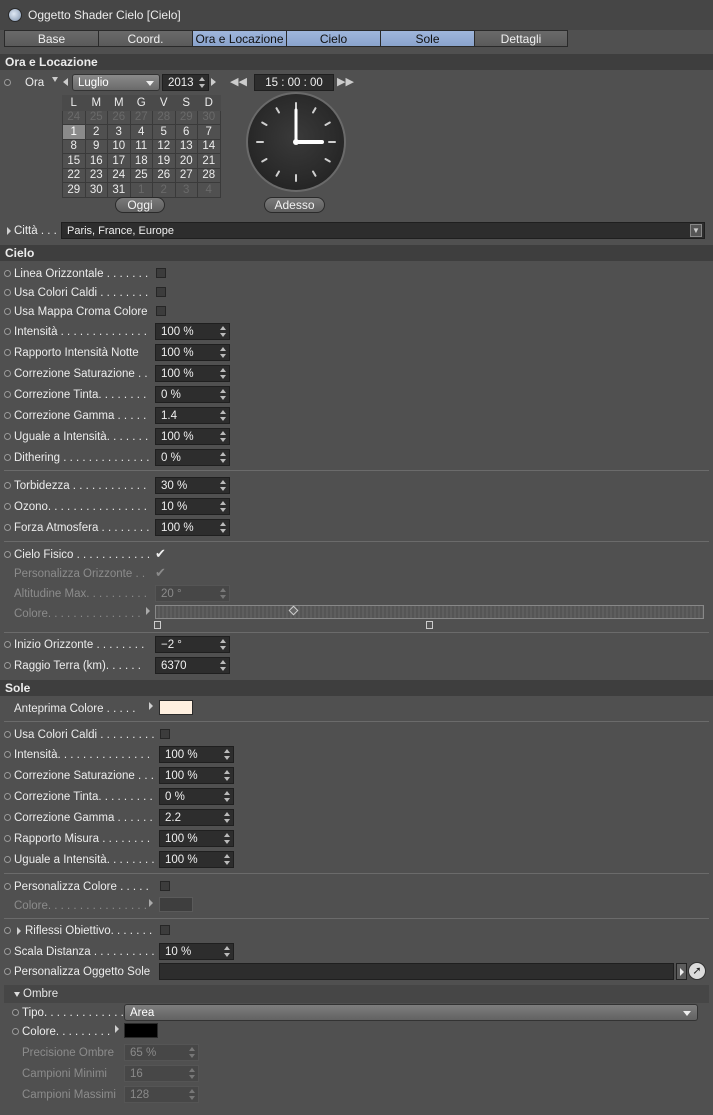 This screenshot has width=713, height=1115. Describe the element at coordinates (160, 572) in the screenshot. I see `custom-horizon-checkbox: ✔` at that location.